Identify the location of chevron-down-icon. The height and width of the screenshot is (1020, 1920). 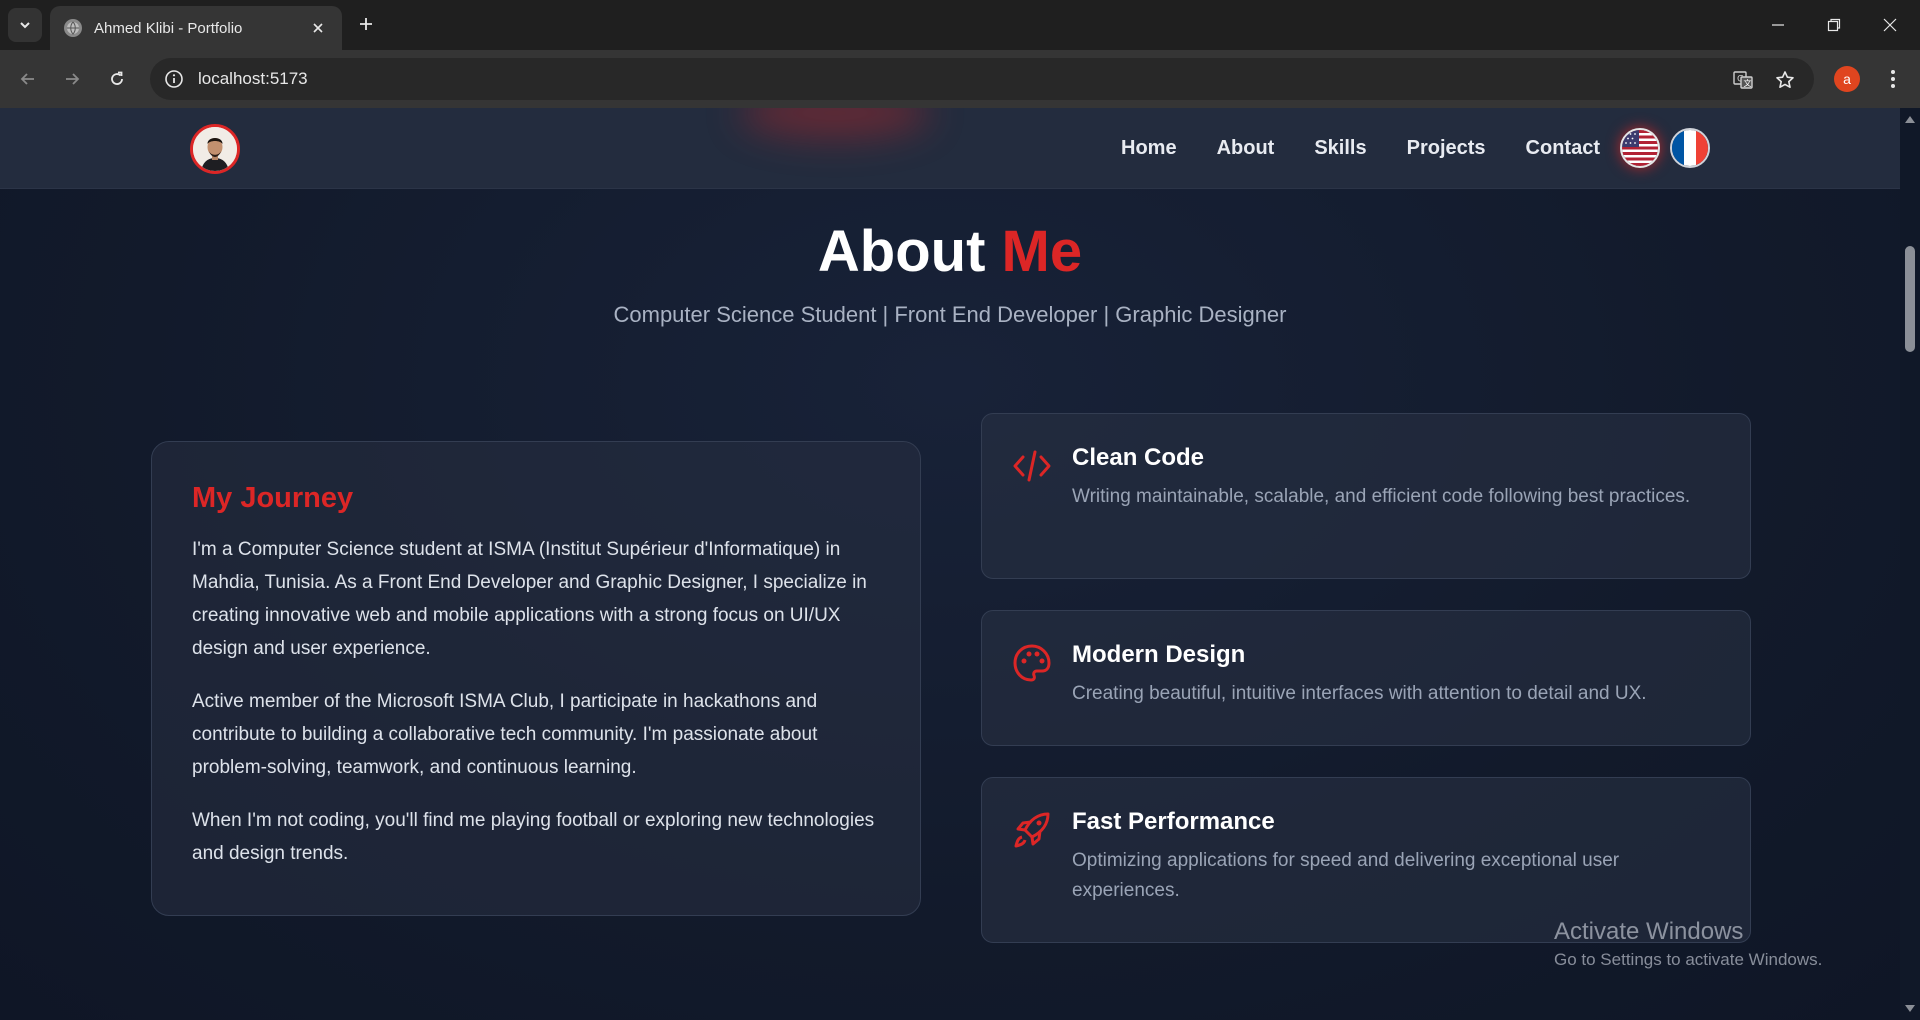
(25, 25).